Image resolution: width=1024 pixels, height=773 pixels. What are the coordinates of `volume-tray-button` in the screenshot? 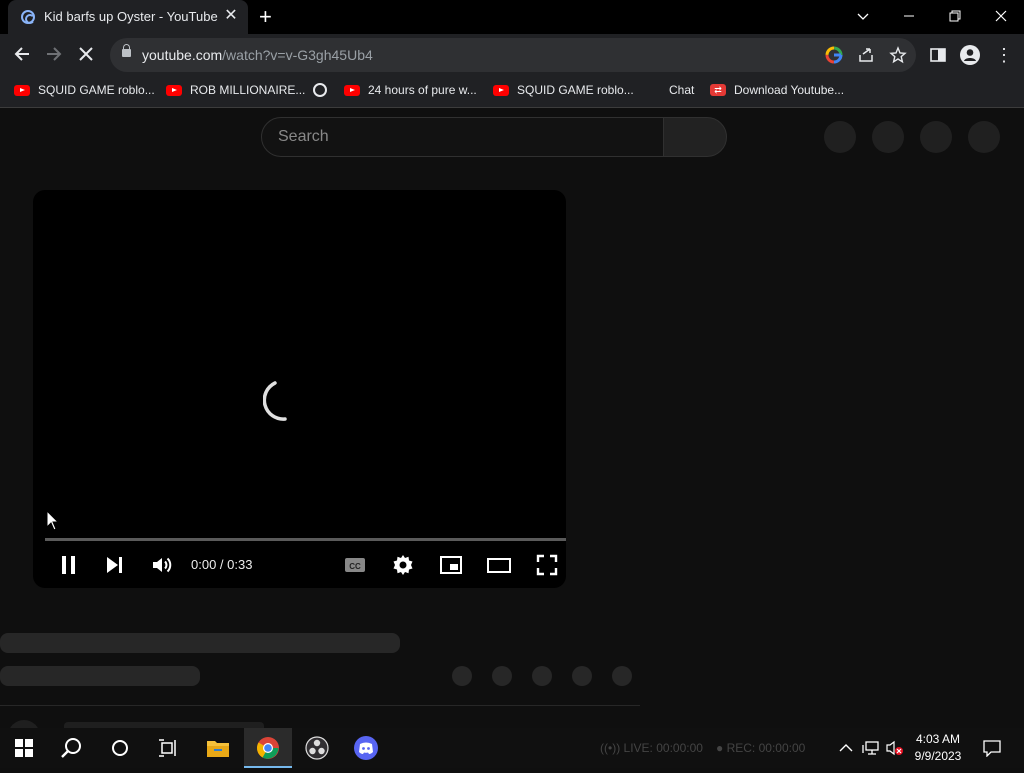 It's located at (895, 748).